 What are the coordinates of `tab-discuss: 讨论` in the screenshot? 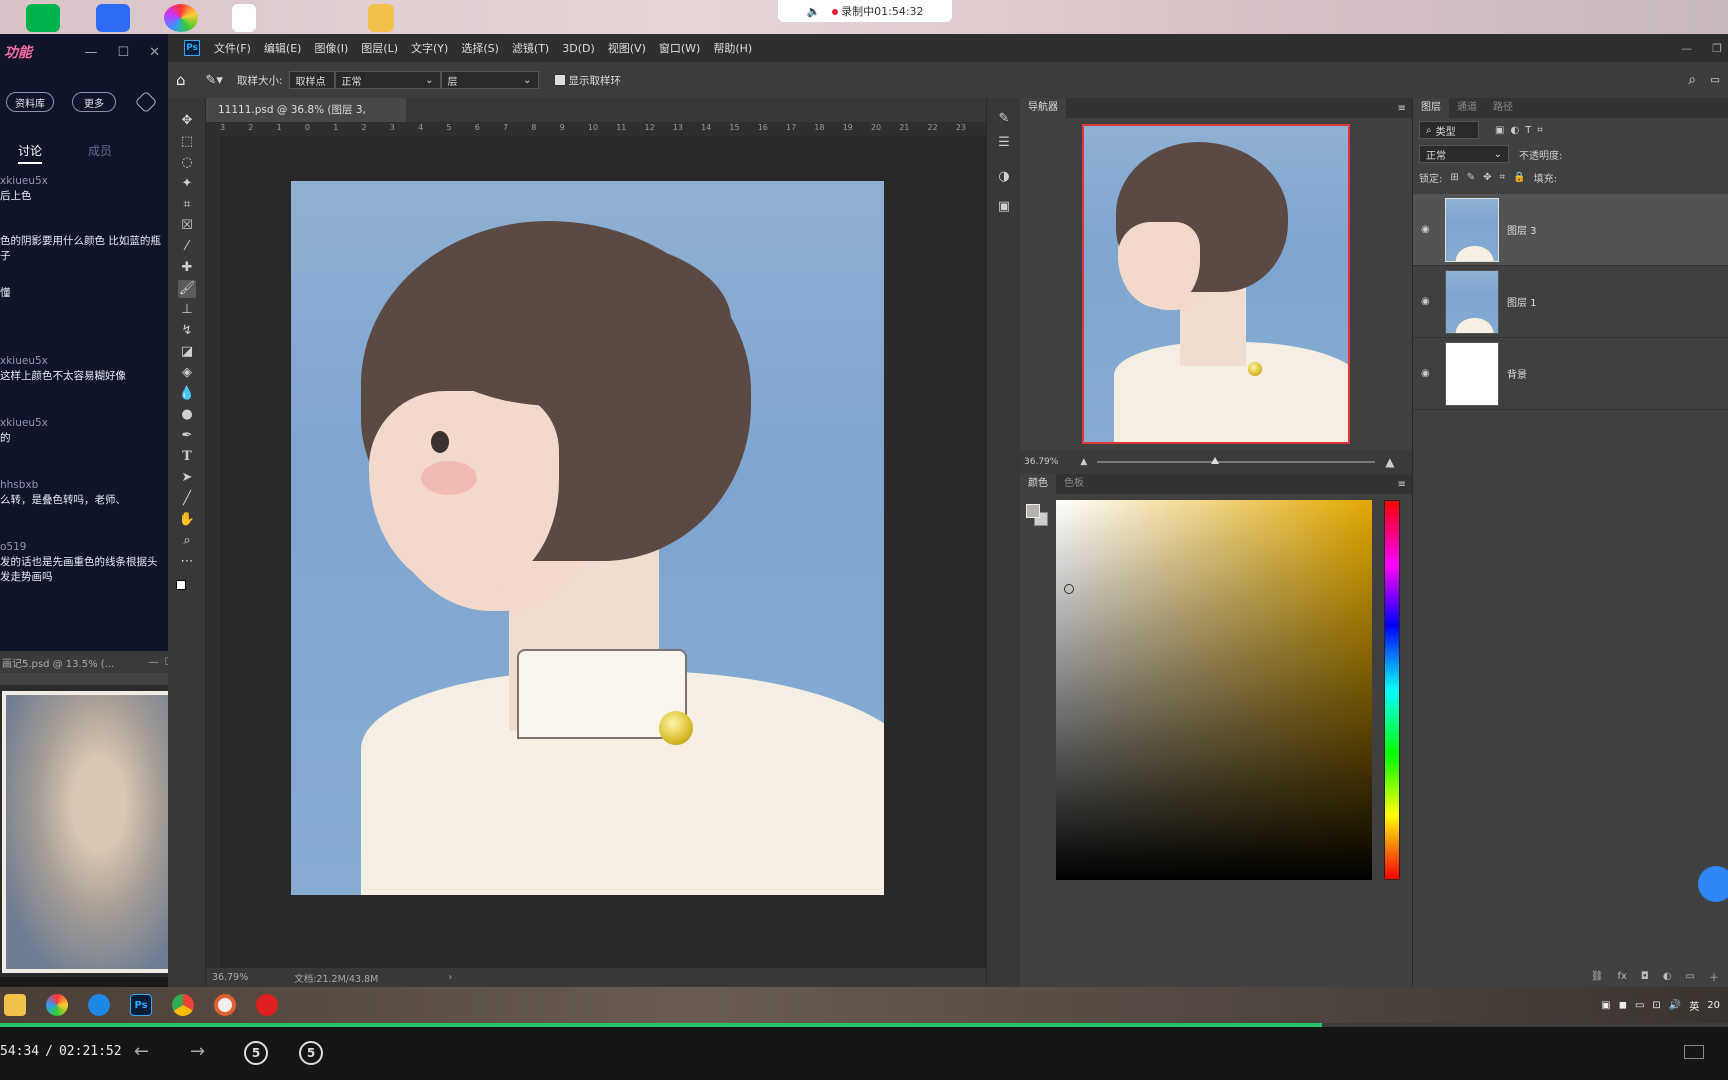 It's located at (30, 153).